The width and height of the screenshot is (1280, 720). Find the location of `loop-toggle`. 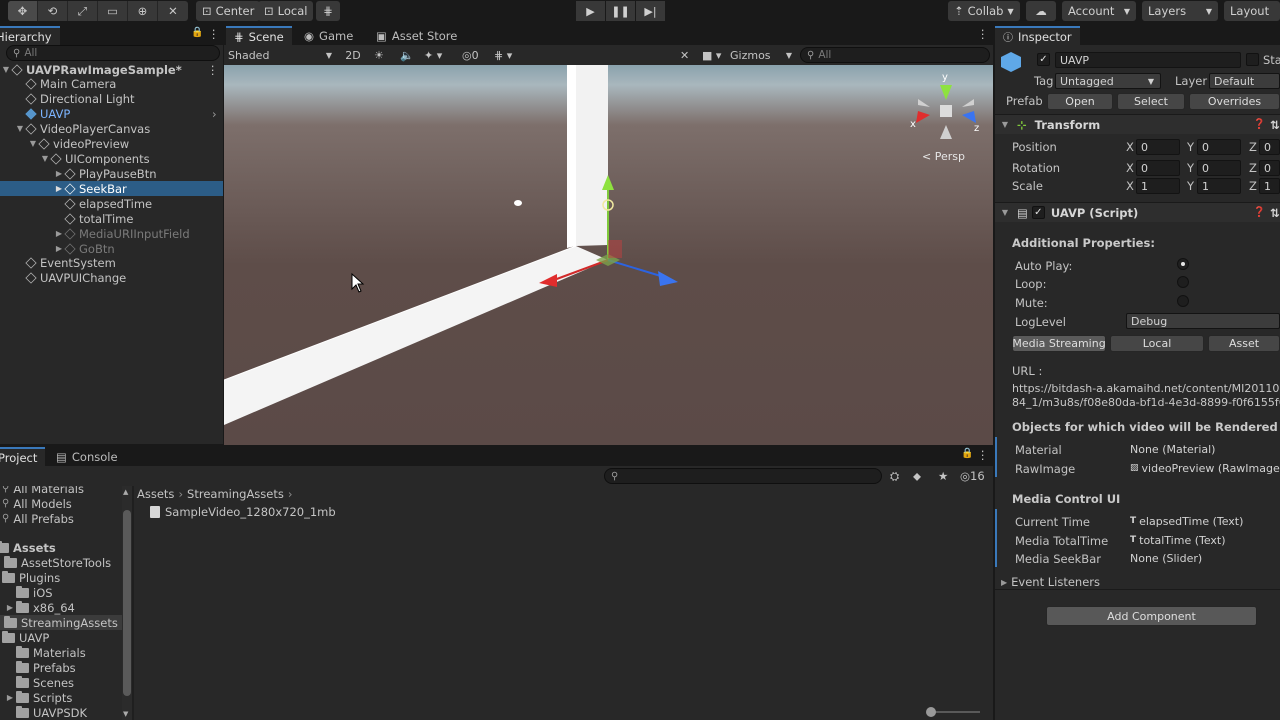

loop-toggle is located at coordinates (1183, 282).